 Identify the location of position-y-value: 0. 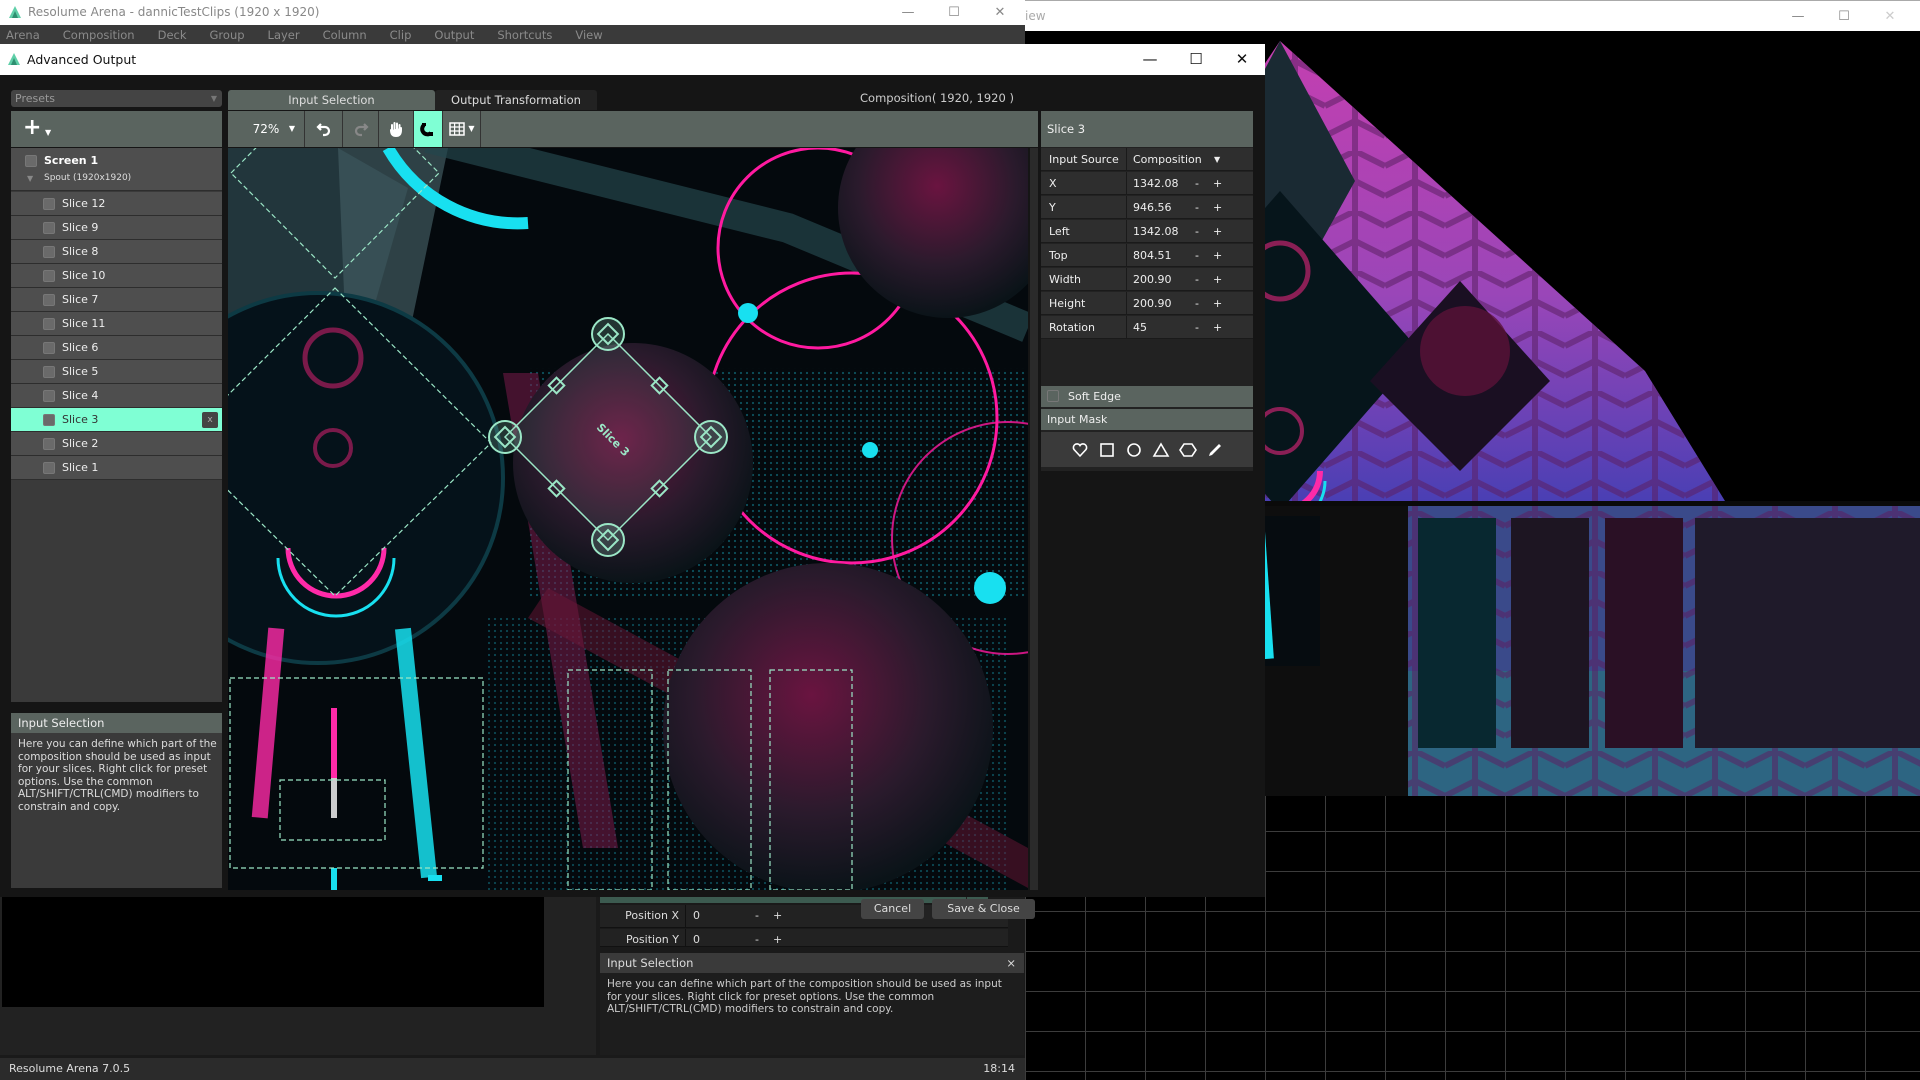
(696, 937).